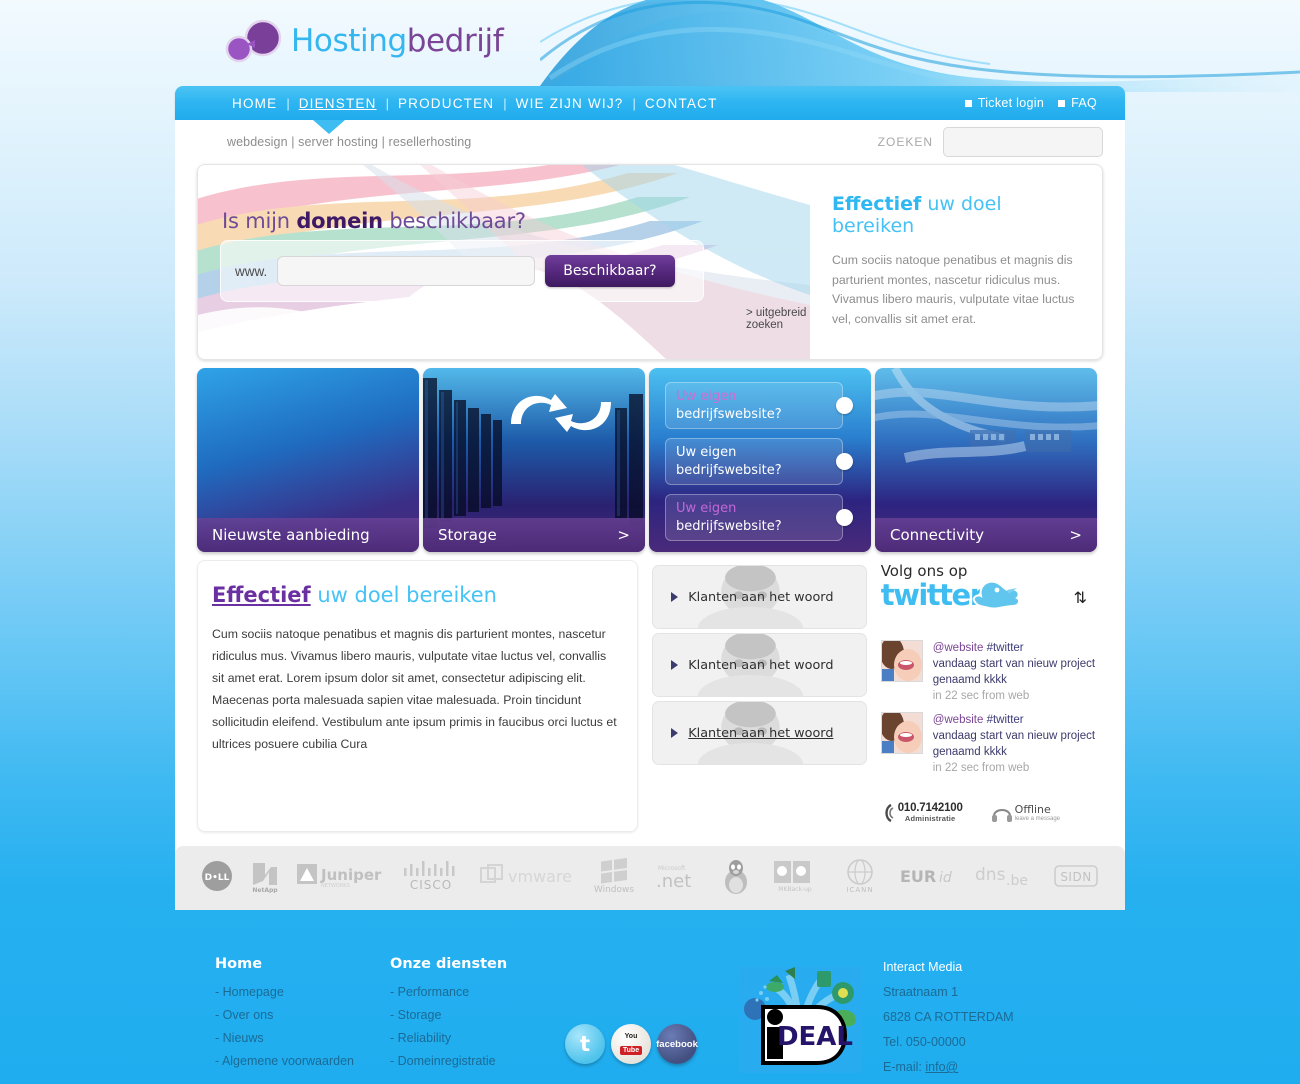 This screenshot has height=1084, width=1300. I want to click on twitter-logo-row: twitter ⇅, so click(992, 606).